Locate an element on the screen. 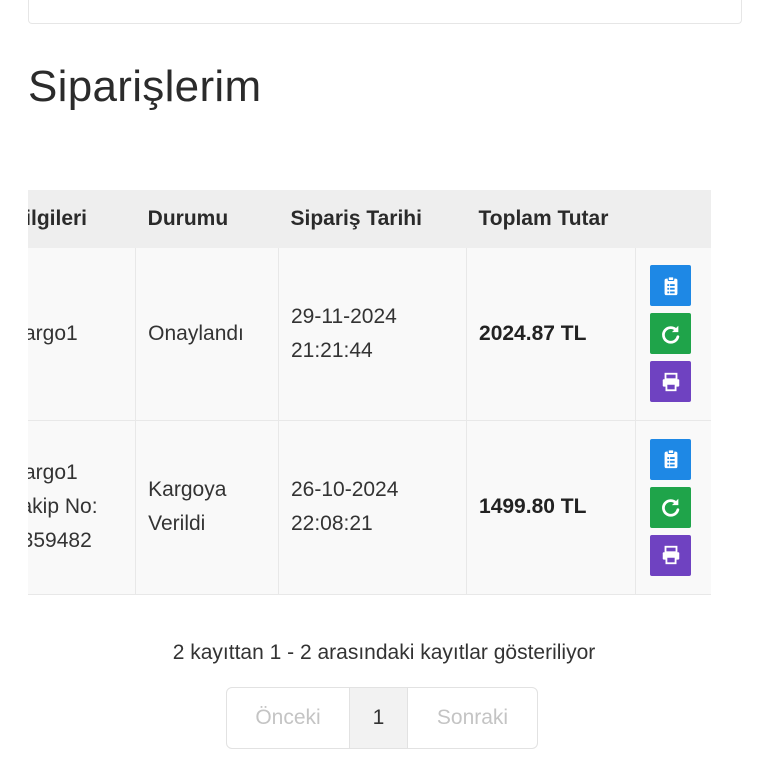 The image size is (768, 768). pagination: Önceki 1 Sonraki is located at coordinates (382, 718).